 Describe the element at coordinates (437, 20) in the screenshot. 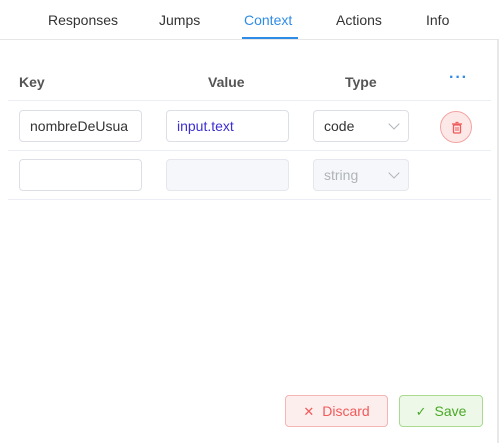

I see `tab-info: Info` at that location.